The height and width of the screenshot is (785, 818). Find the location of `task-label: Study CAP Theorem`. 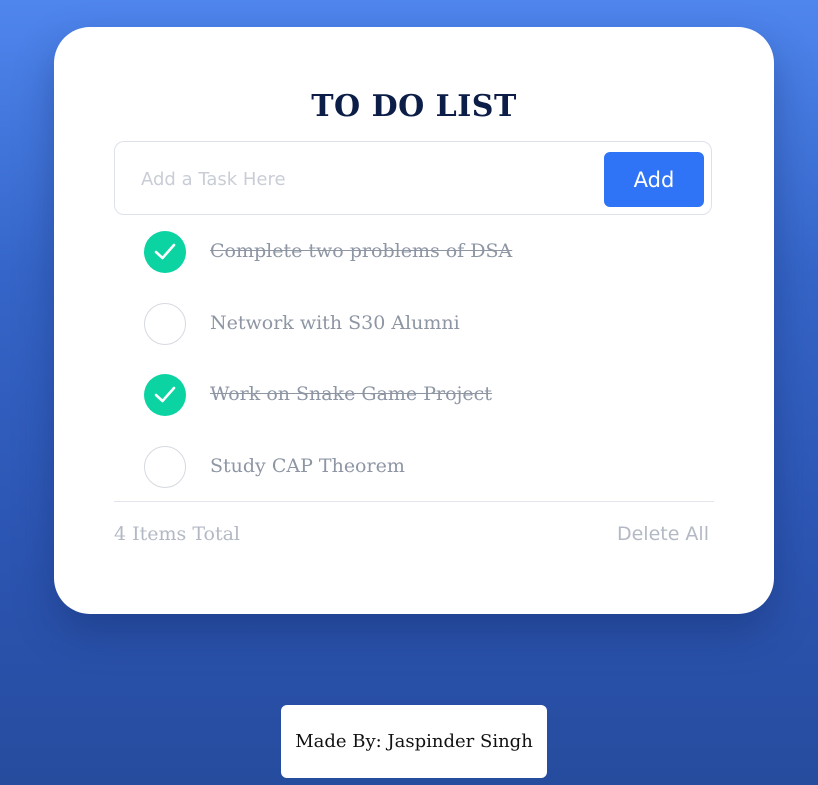

task-label: Study CAP Theorem is located at coordinates (307, 466).